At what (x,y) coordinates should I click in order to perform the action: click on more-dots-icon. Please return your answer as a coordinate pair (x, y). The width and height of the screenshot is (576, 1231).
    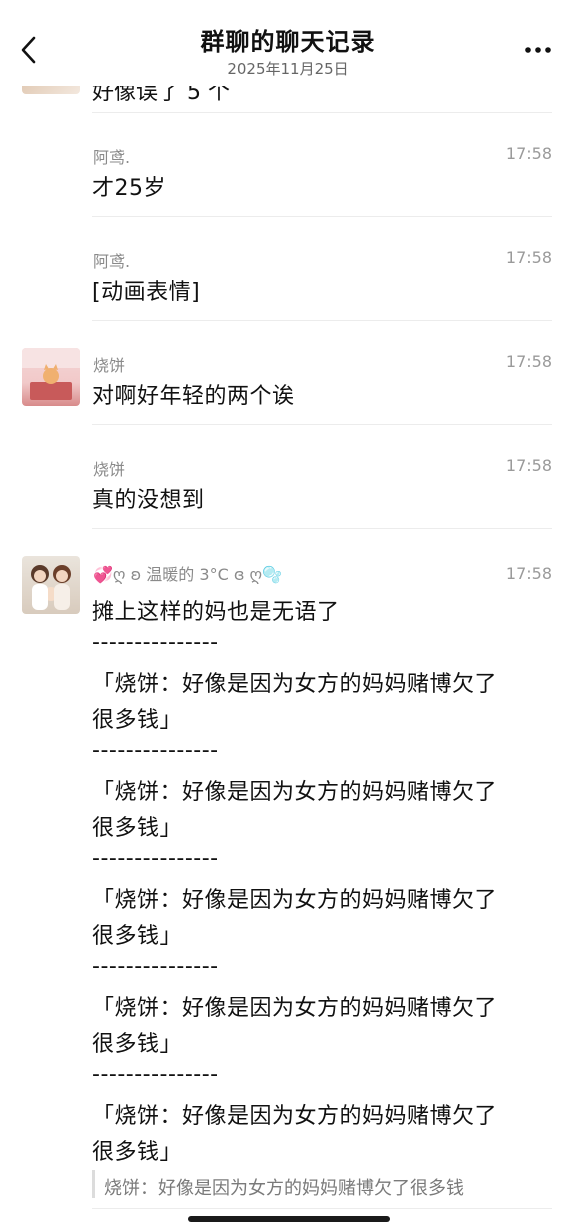
    Looking at the image, I should click on (538, 50).